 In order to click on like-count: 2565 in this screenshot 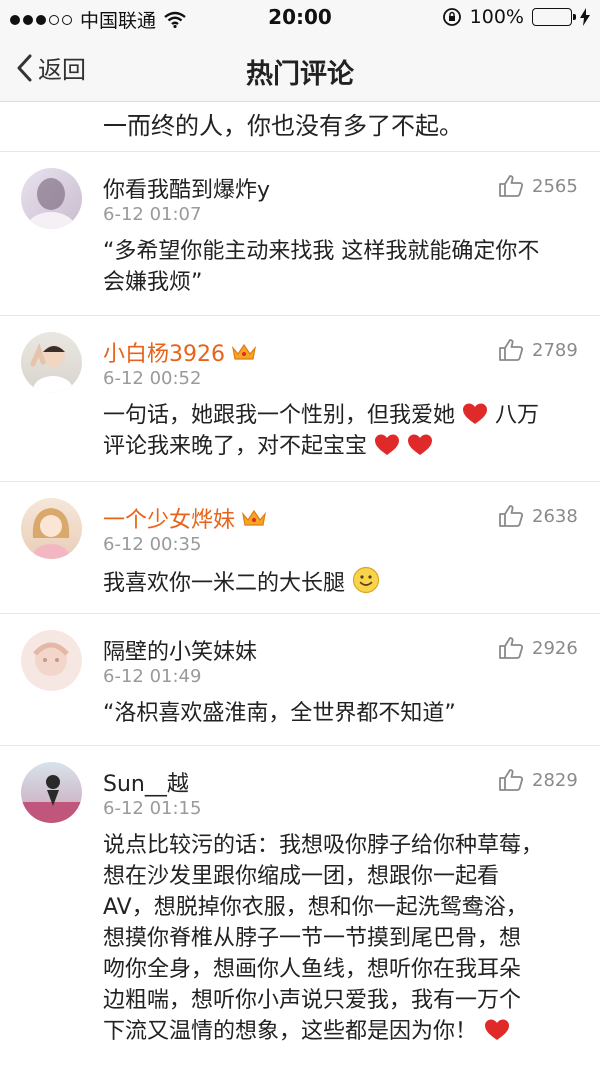, I will do `click(555, 186)`.